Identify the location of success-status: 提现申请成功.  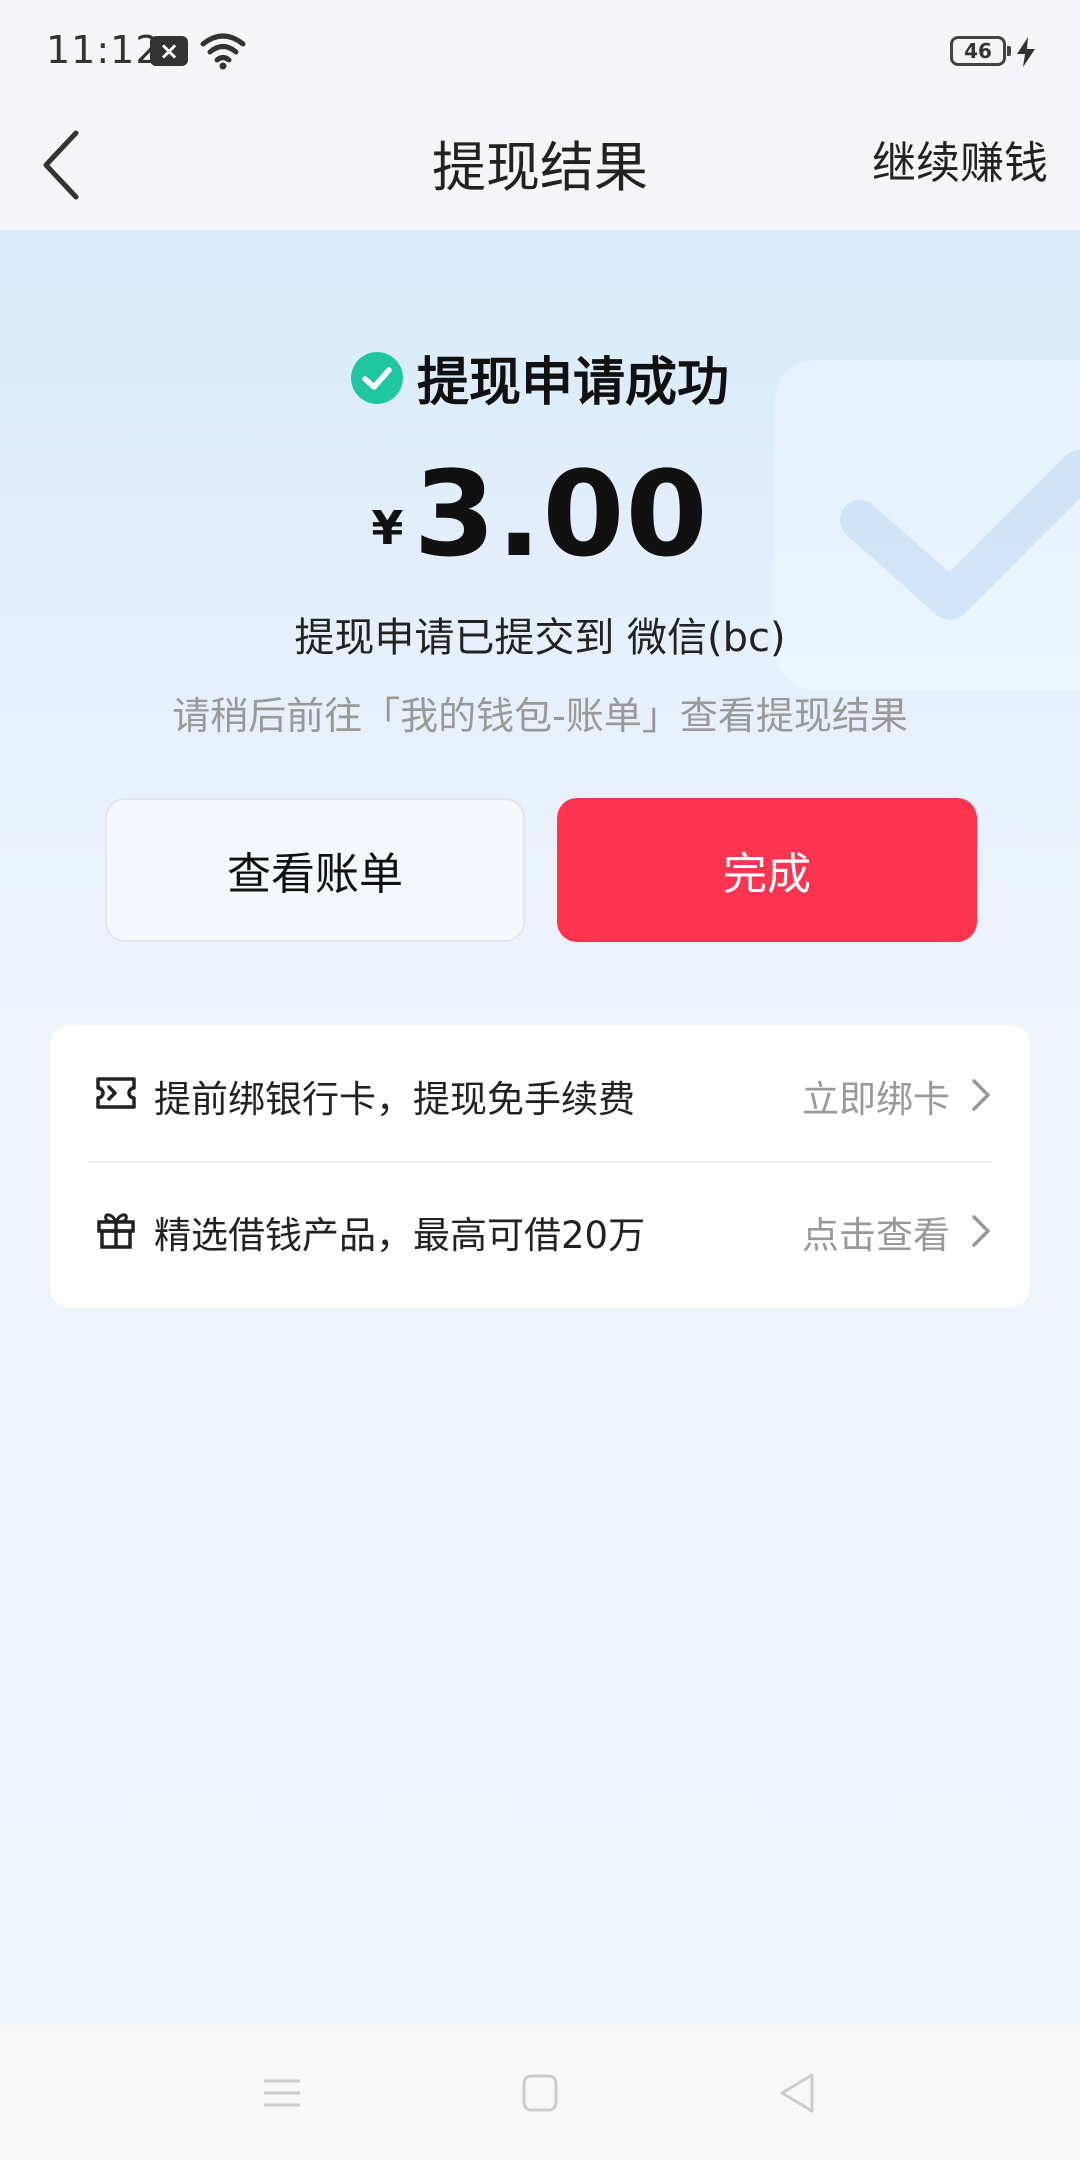
(540, 377).